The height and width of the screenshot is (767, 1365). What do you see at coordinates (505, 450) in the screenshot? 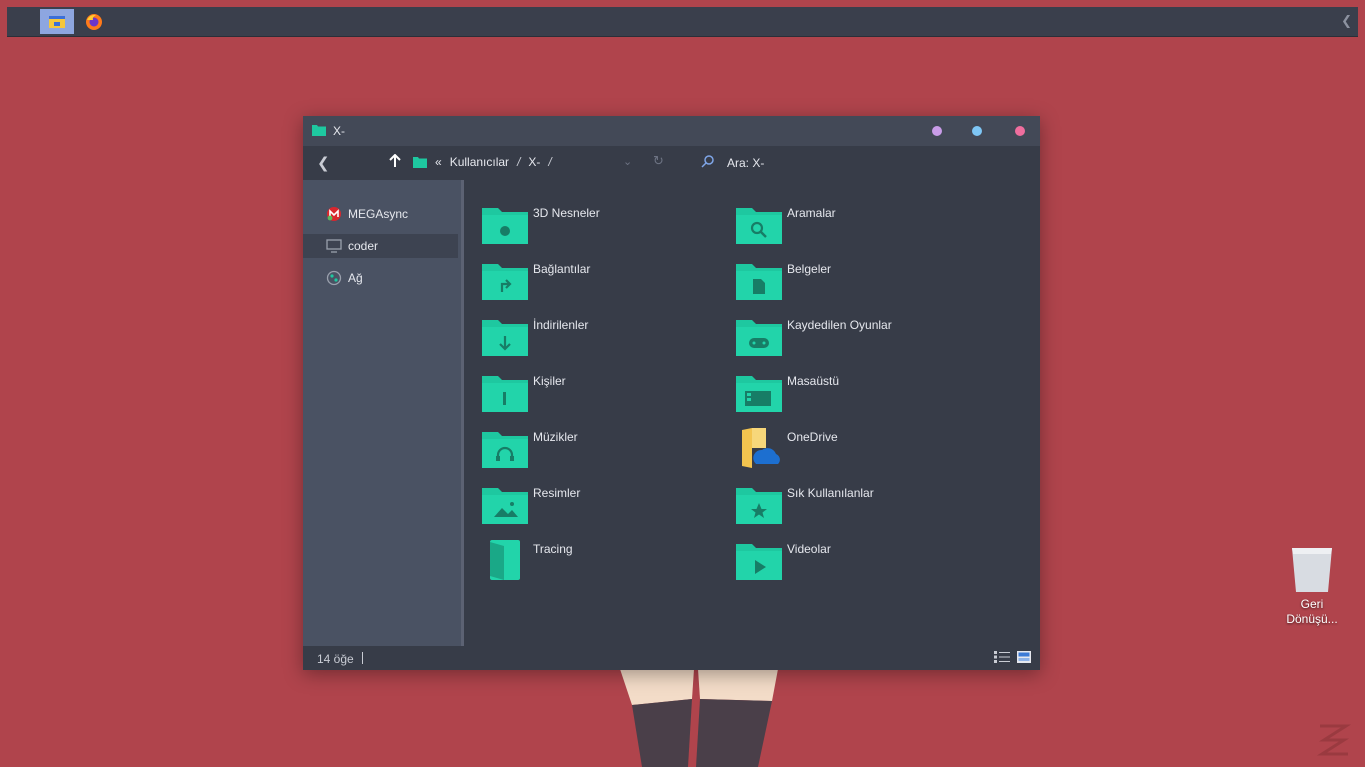
I see `music-folder-icon` at bounding box center [505, 450].